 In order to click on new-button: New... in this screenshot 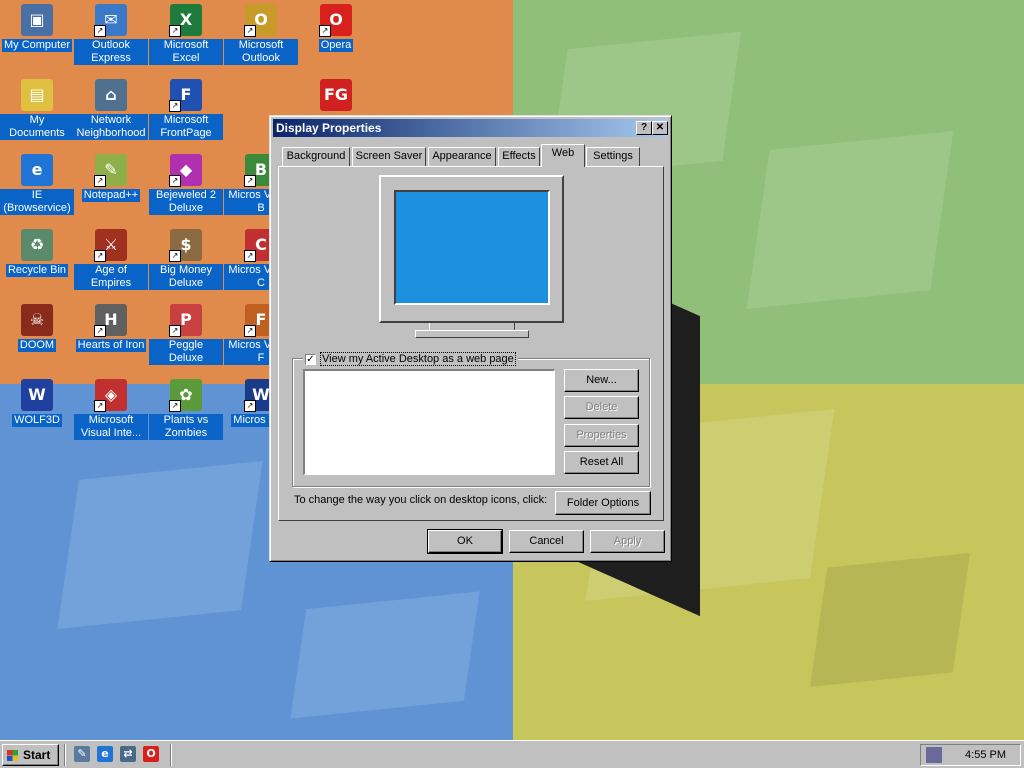, I will do `click(601, 380)`.